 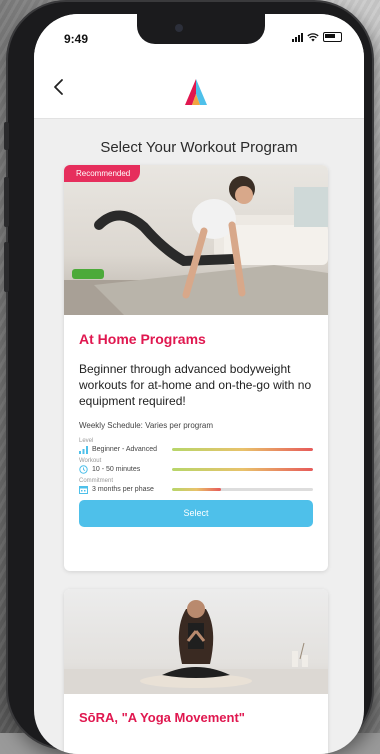 What do you see at coordinates (199, 147) in the screenshot?
I see `page-title: Select Your Workout Program` at bounding box center [199, 147].